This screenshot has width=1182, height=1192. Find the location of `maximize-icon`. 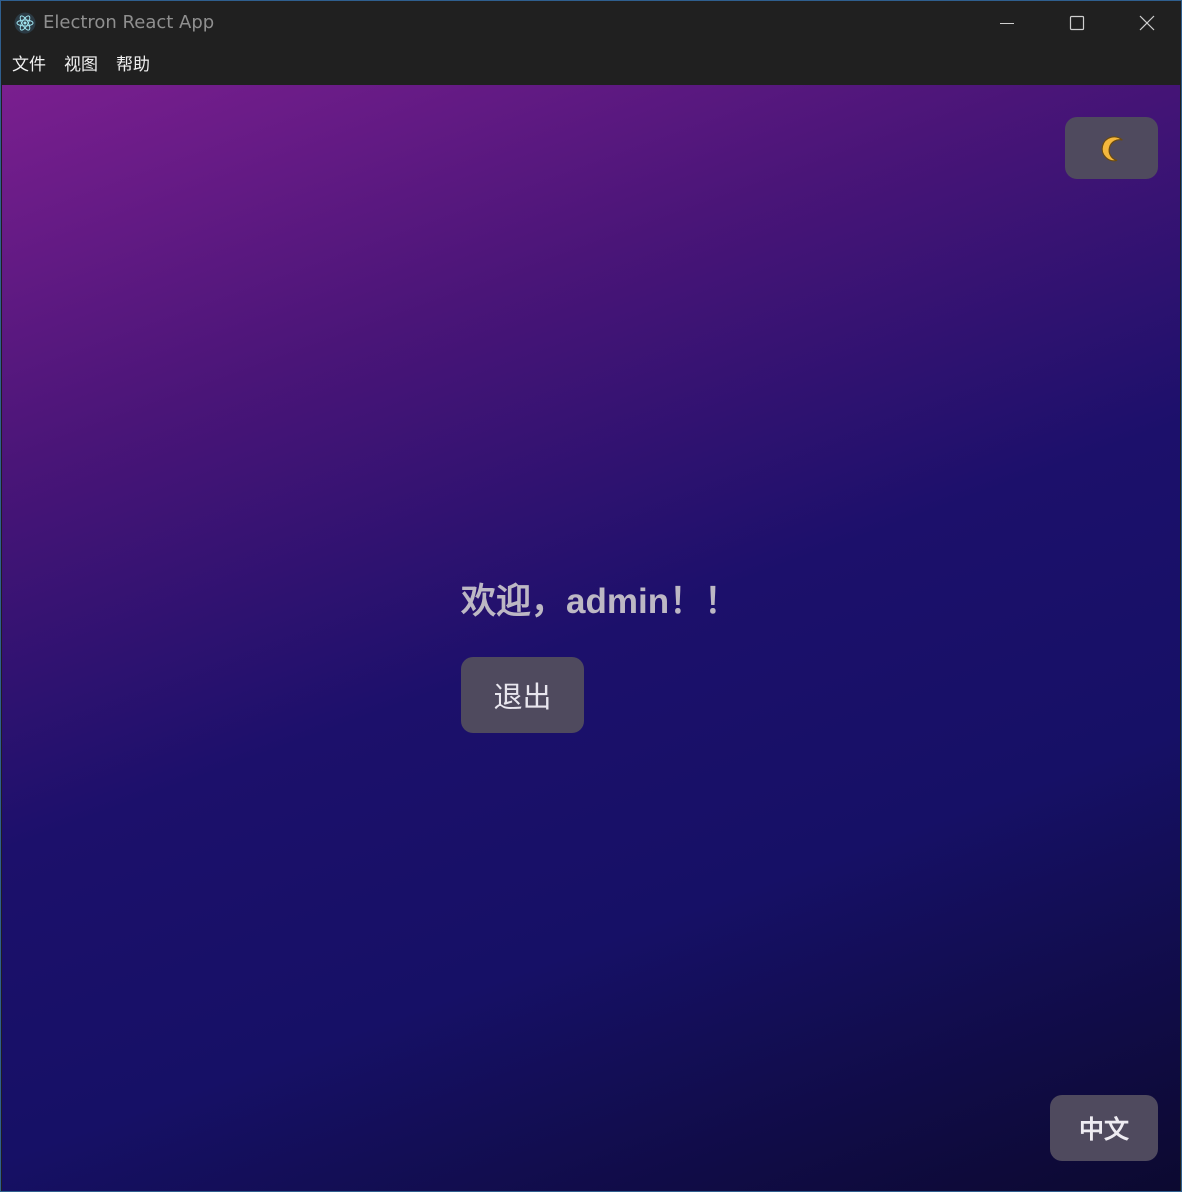

maximize-icon is located at coordinates (1077, 23).